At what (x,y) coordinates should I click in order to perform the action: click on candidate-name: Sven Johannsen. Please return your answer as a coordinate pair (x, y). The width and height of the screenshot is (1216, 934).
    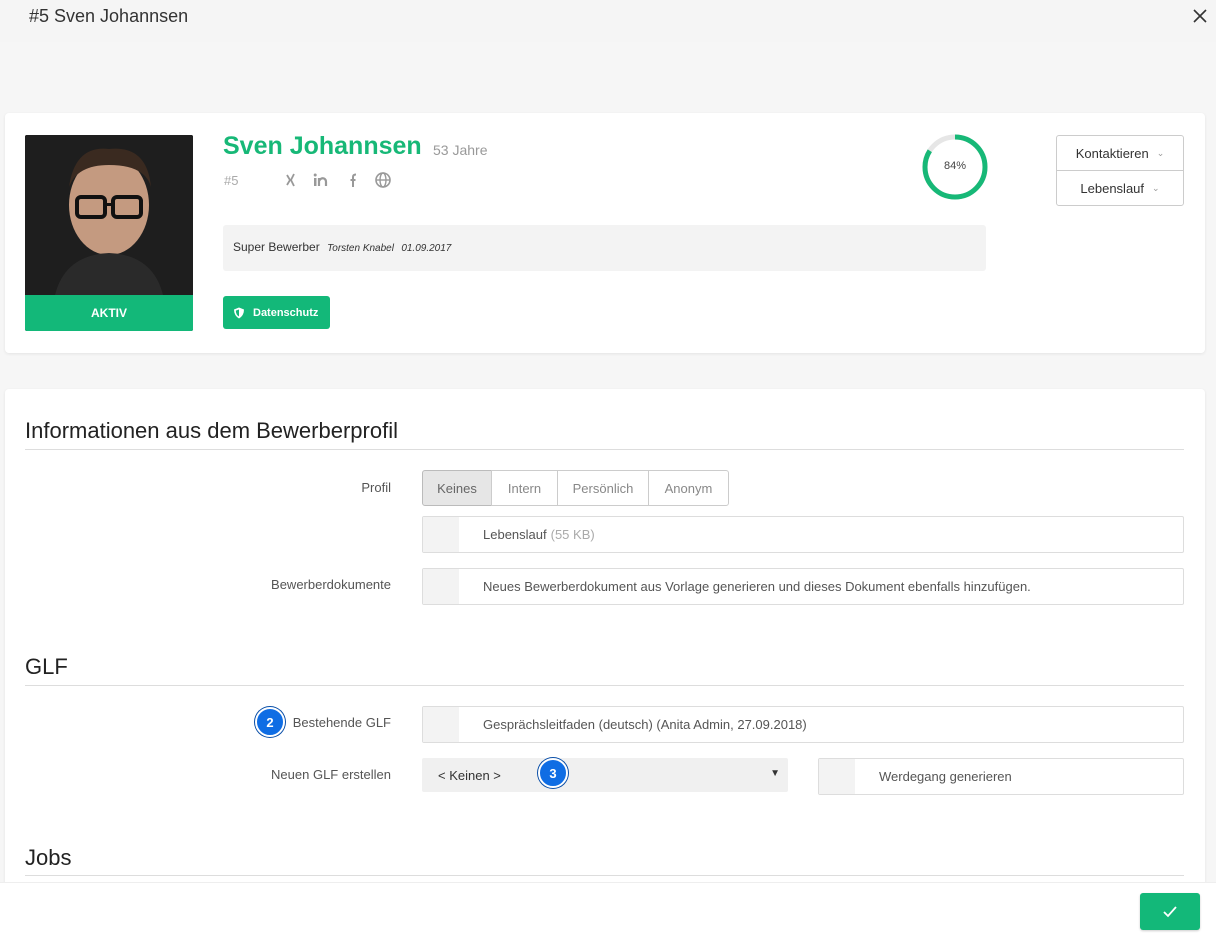
    Looking at the image, I should click on (322, 146).